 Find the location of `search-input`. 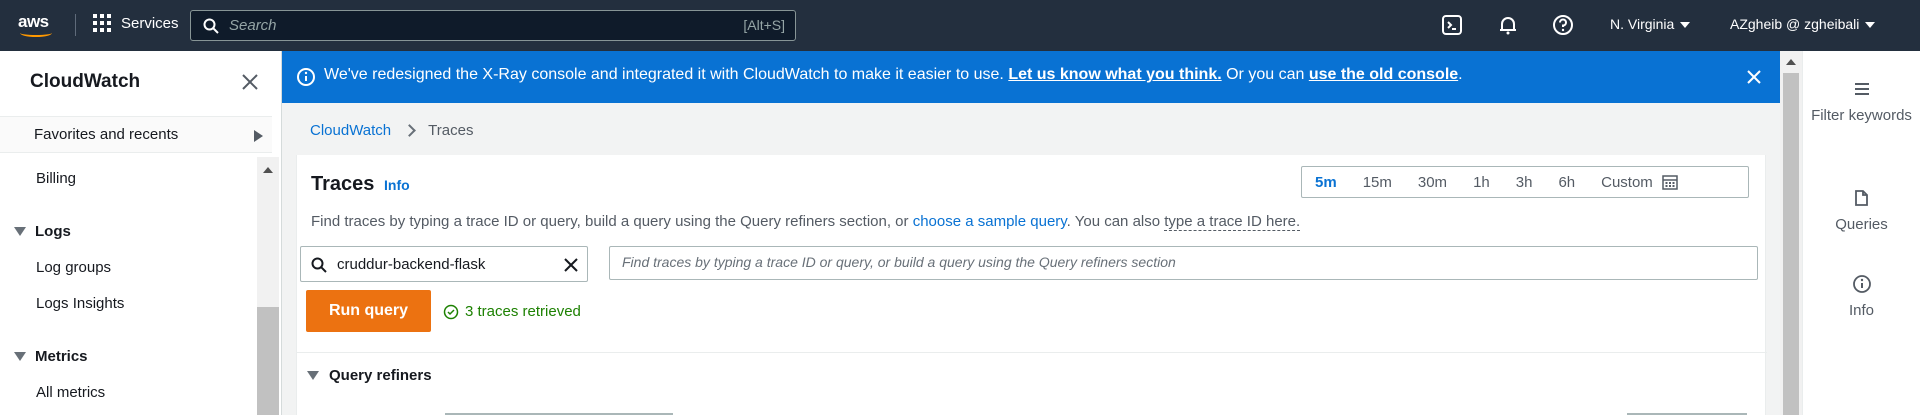

search-input is located at coordinates (469, 25).